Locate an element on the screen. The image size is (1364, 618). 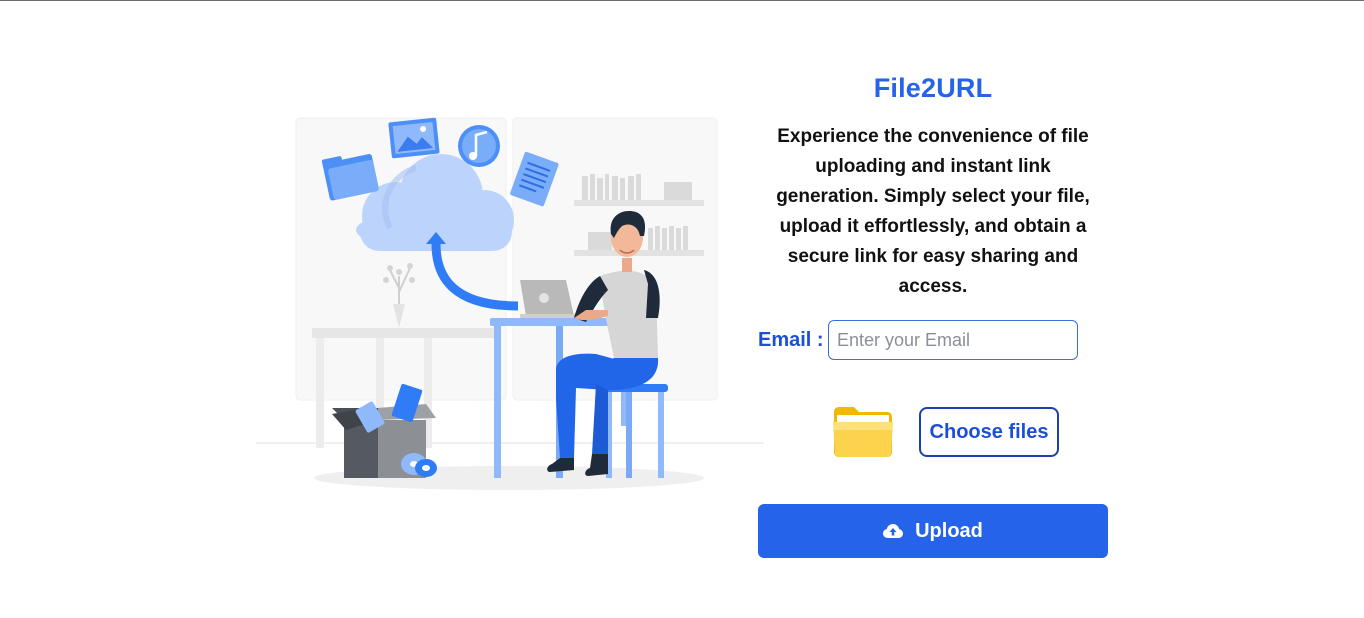
upload-button-label: Upload is located at coordinates (949, 530).